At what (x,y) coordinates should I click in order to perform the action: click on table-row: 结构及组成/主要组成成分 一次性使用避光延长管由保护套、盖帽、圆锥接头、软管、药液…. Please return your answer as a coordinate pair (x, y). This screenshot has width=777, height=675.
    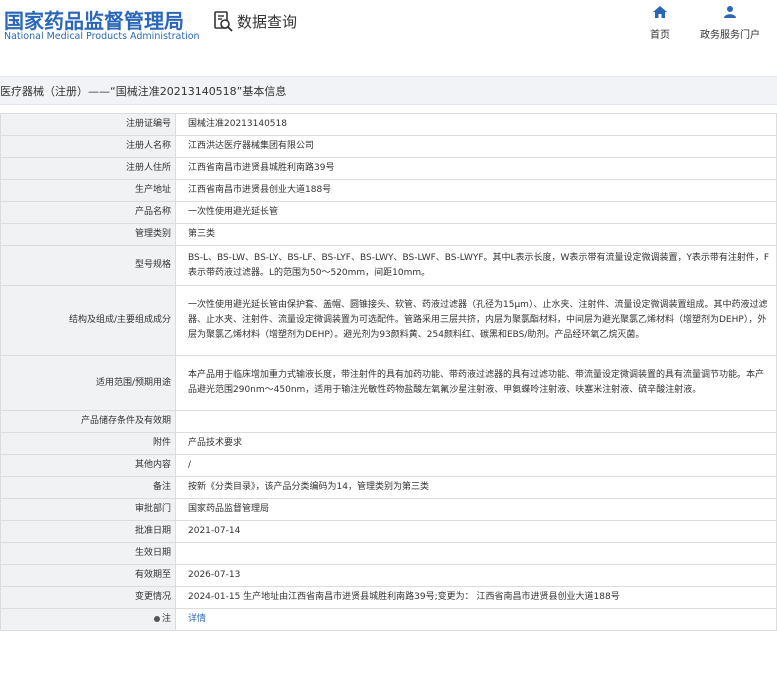
    Looking at the image, I should click on (388, 320).